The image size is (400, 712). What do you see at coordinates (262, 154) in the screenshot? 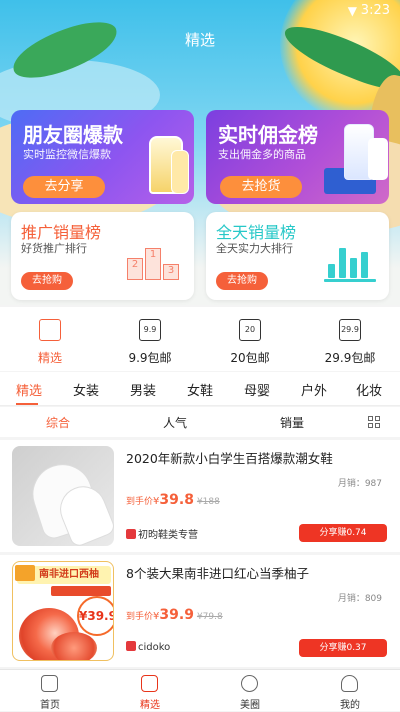
I see `banner-subtitle: 支出佣金多的商品` at bounding box center [262, 154].